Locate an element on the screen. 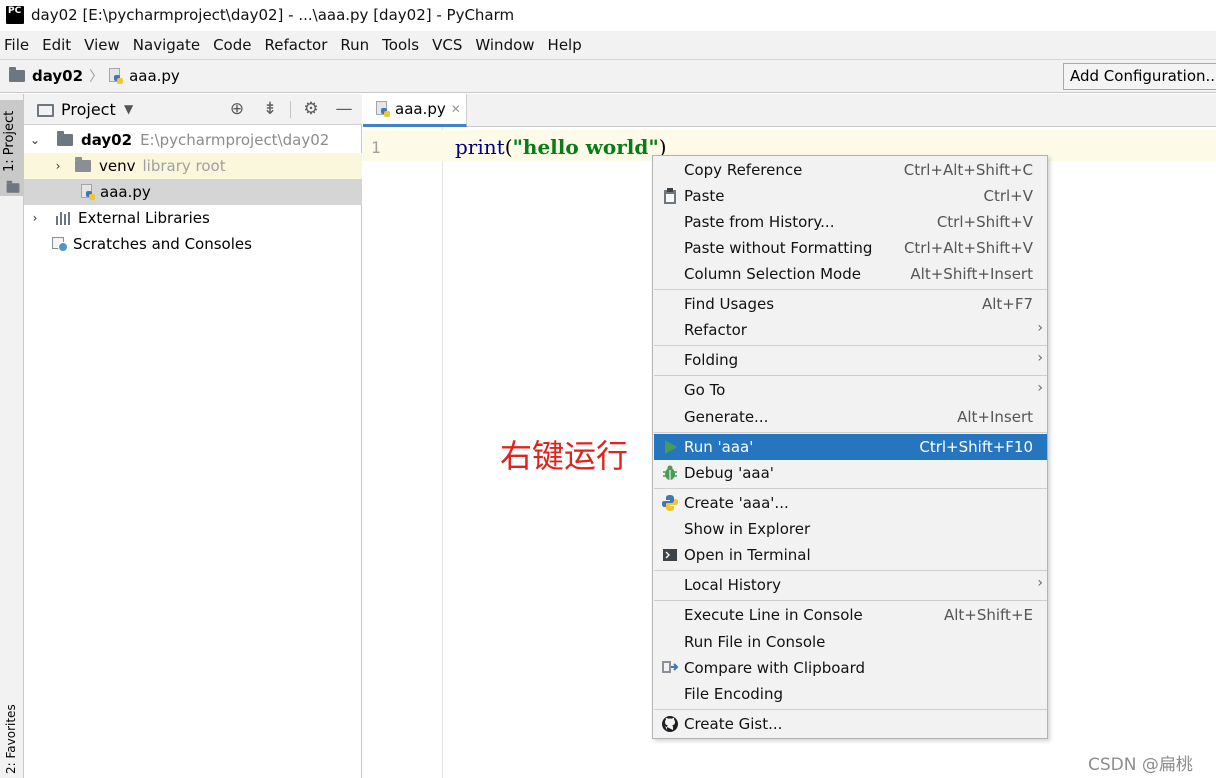 This screenshot has width=1216, height=778. tree-item-venv: › venv library root is located at coordinates (193, 166).